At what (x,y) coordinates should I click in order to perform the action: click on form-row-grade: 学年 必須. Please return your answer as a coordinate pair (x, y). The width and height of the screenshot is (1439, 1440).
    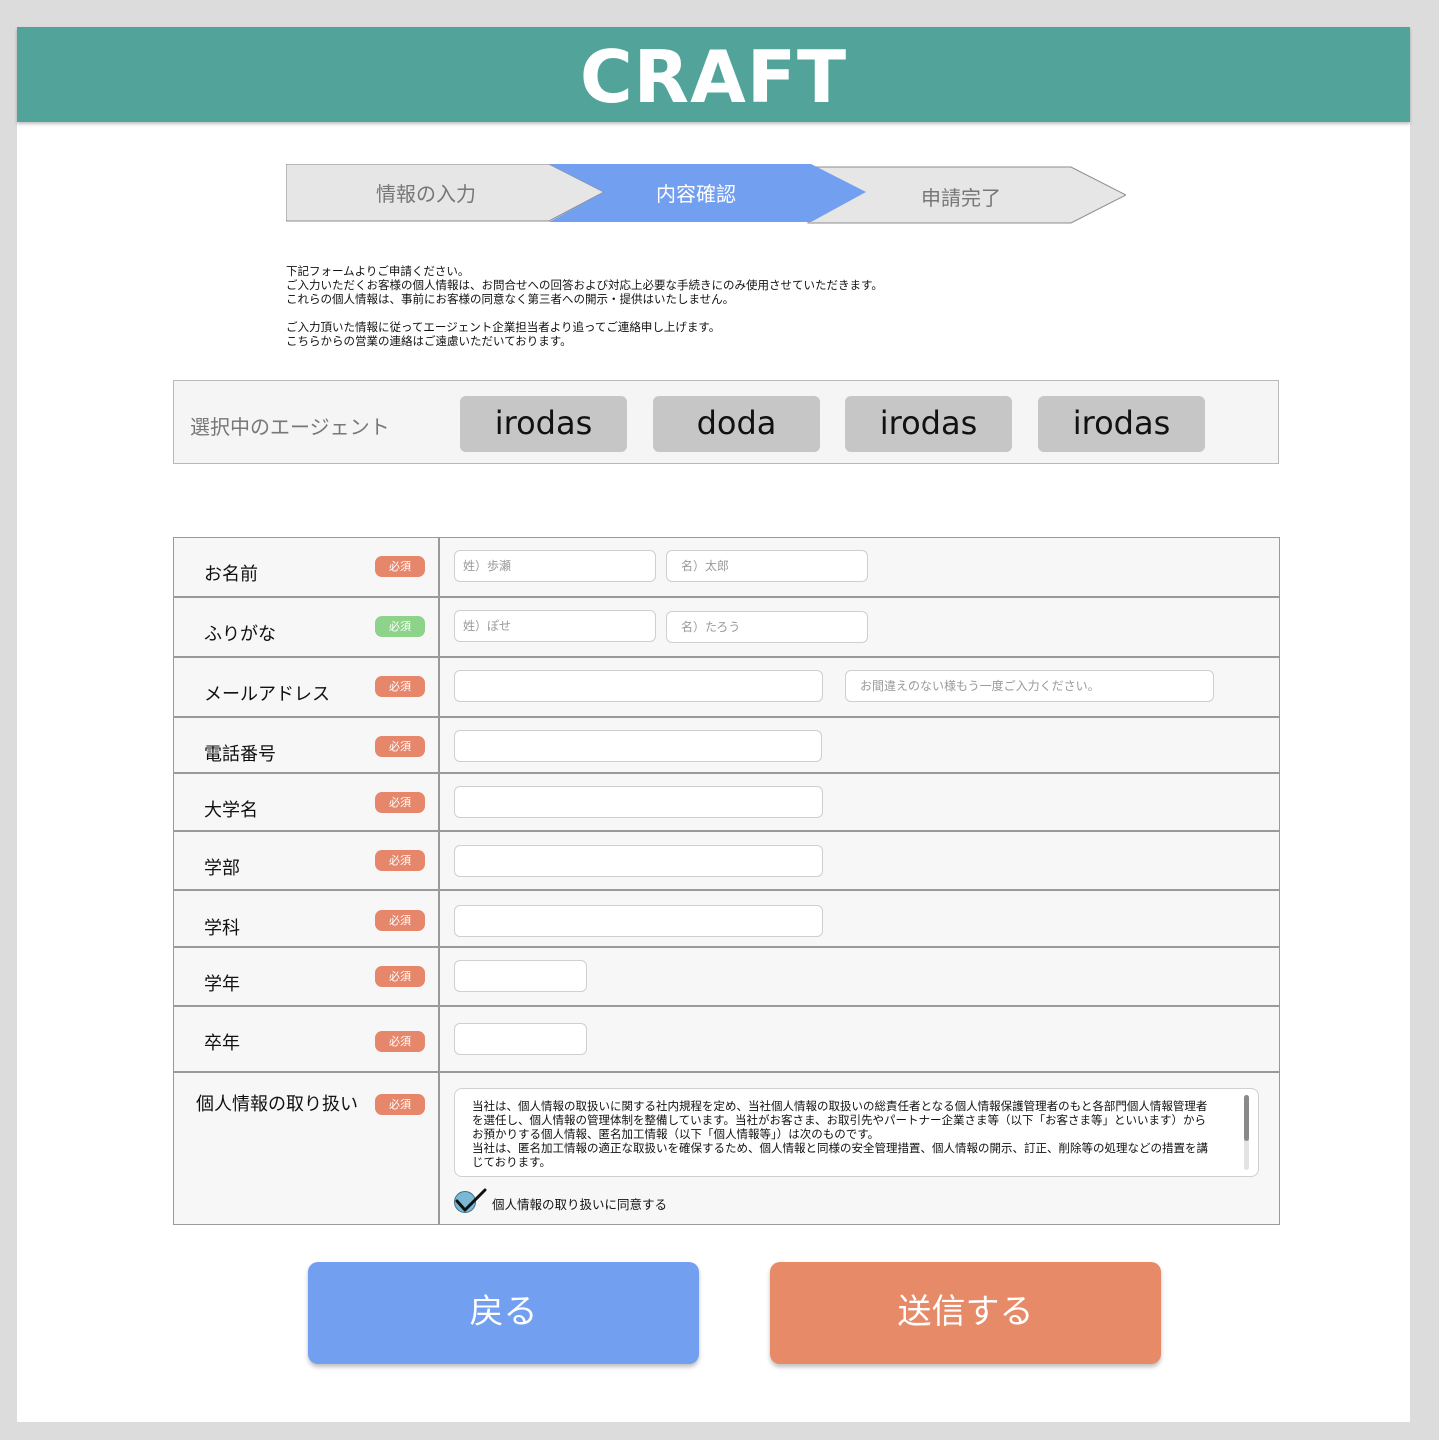
    Looking at the image, I should click on (726, 977).